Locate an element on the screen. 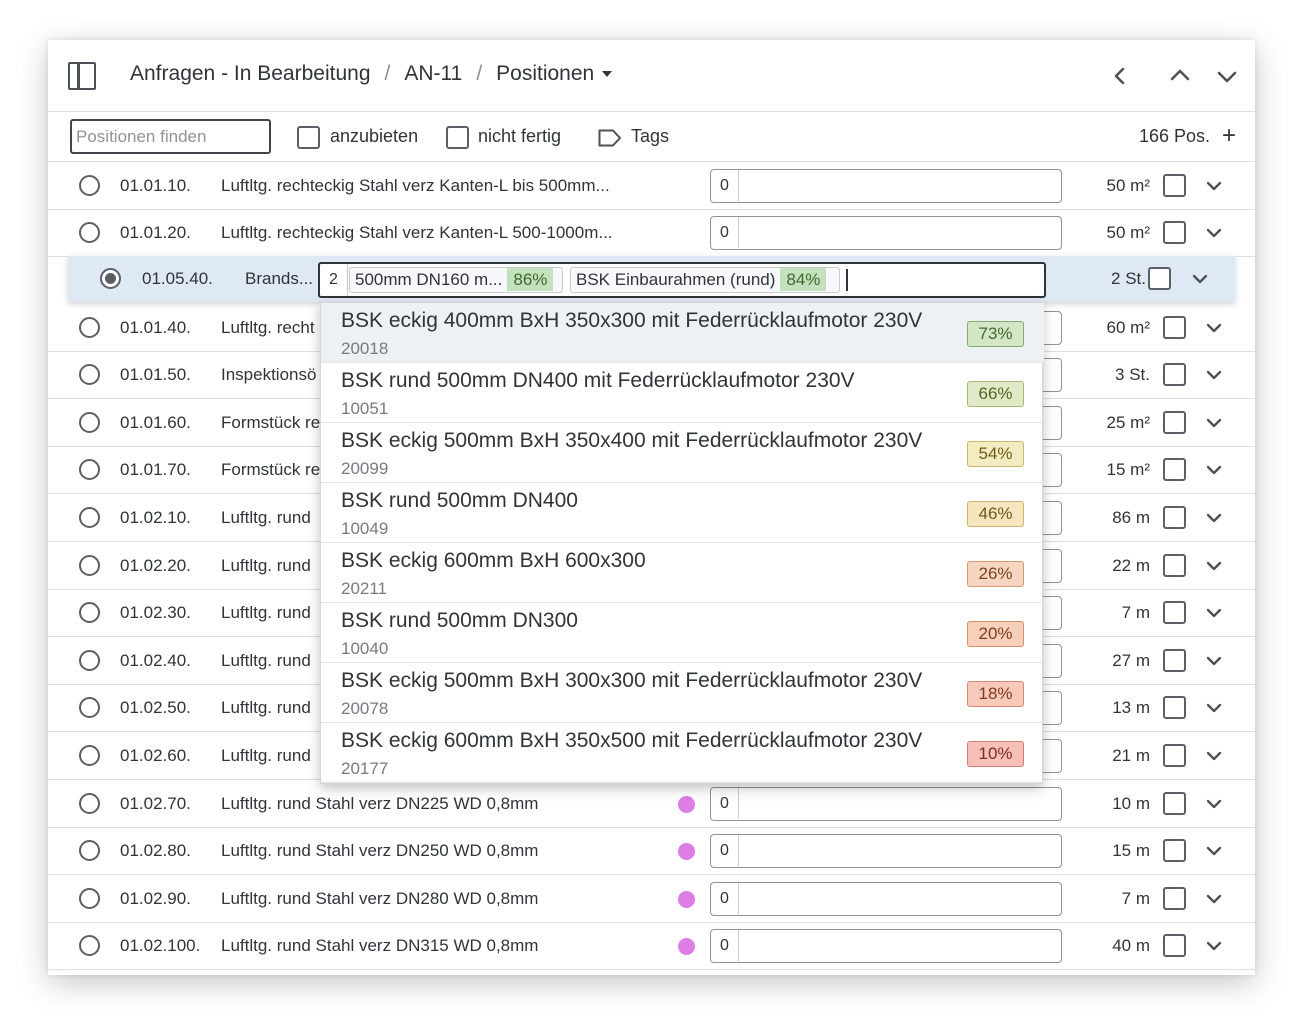 Image resolution: width=1300 pixels, height=1029 pixels. position-description: Luftltg. rund is located at coordinates (266, 565).